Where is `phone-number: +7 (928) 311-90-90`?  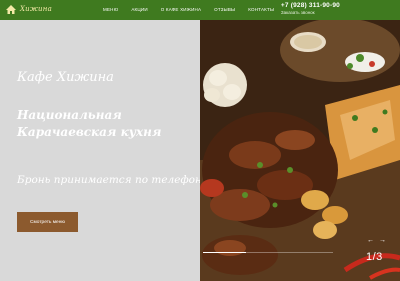 phone-number: +7 (928) 311-90-90 is located at coordinates (310, 5).